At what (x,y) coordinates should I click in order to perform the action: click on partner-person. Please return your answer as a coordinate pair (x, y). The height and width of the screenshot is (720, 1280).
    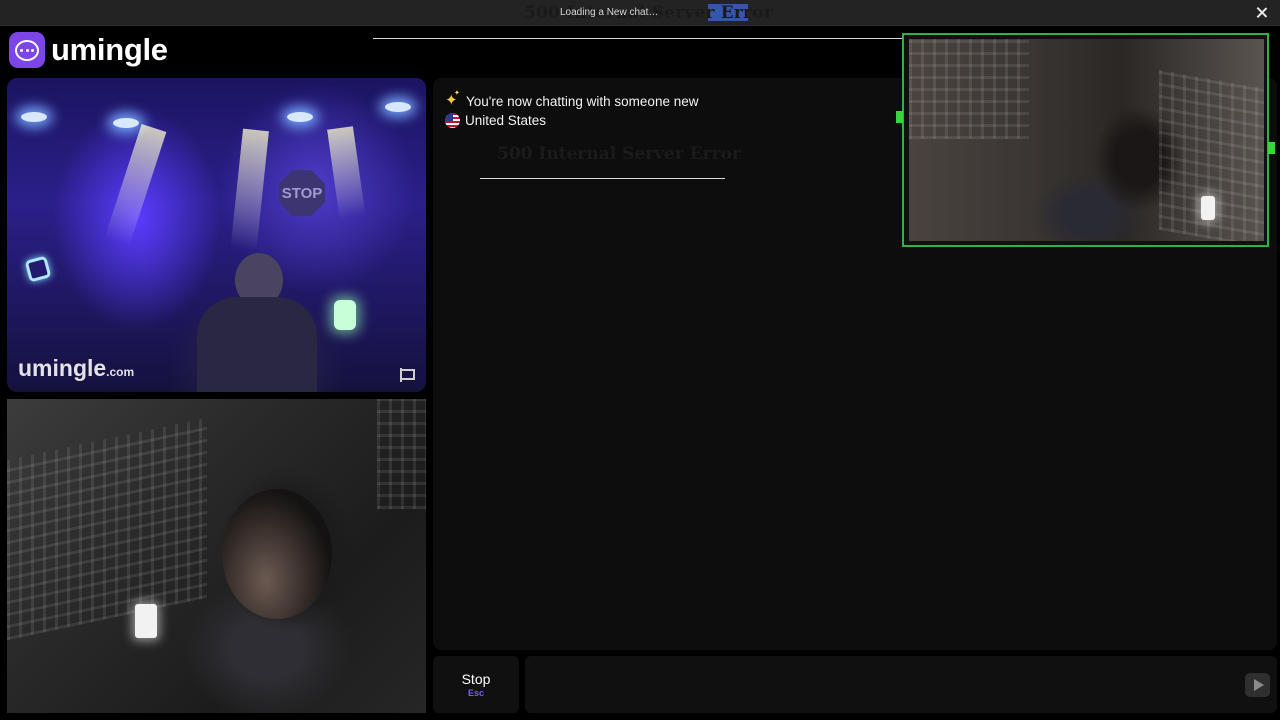
    Looking at the image, I should click on (257, 322).